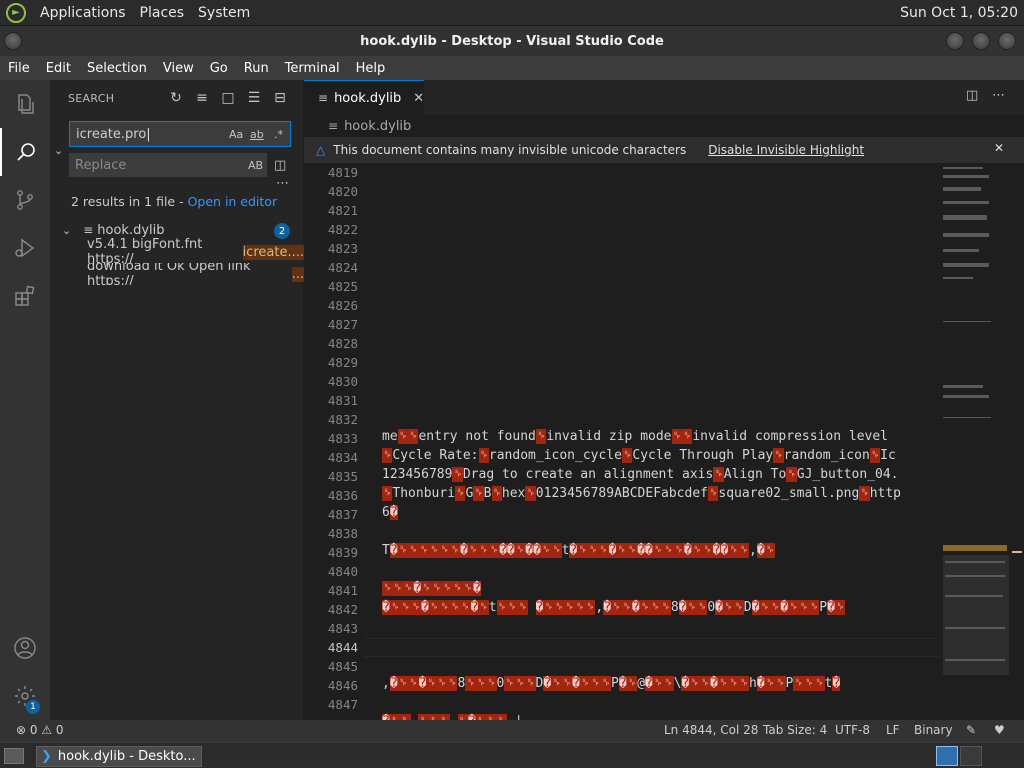 The image size is (1024, 768). I want to click on code-text: ,, so click(386, 683).